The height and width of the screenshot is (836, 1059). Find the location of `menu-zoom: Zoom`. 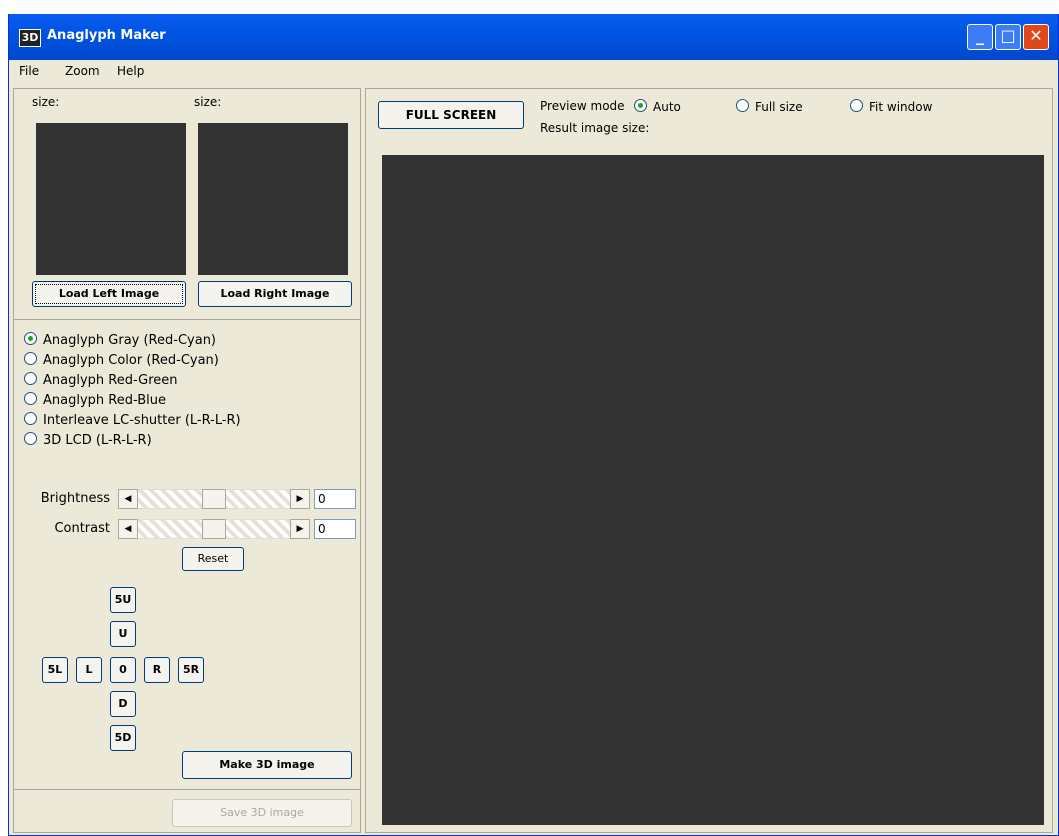

menu-zoom: Zoom is located at coordinates (82, 71).